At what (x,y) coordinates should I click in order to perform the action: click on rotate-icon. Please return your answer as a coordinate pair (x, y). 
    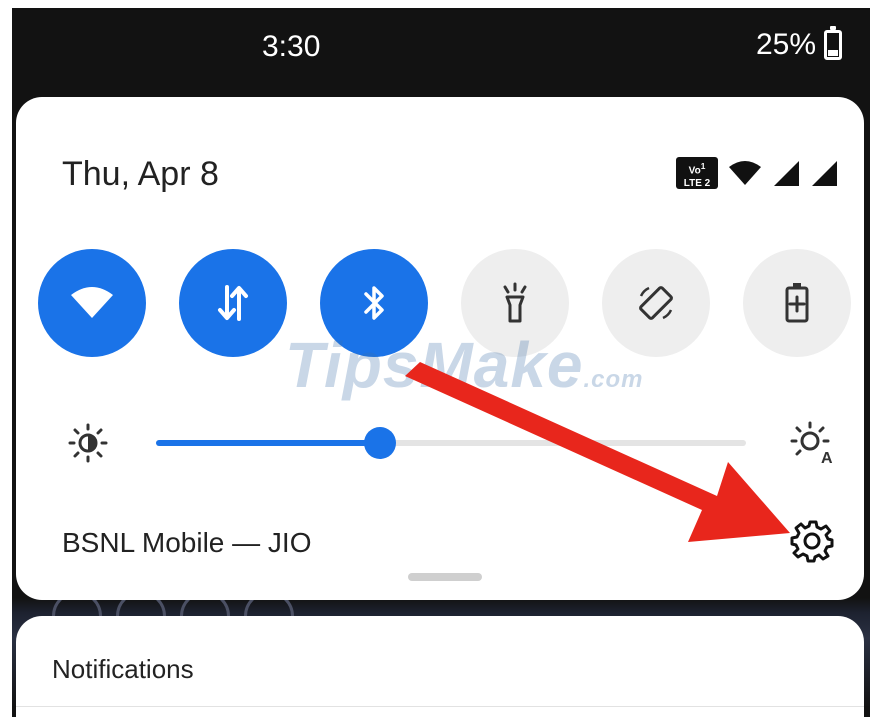
    Looking at the image, I should click on (656, 303).